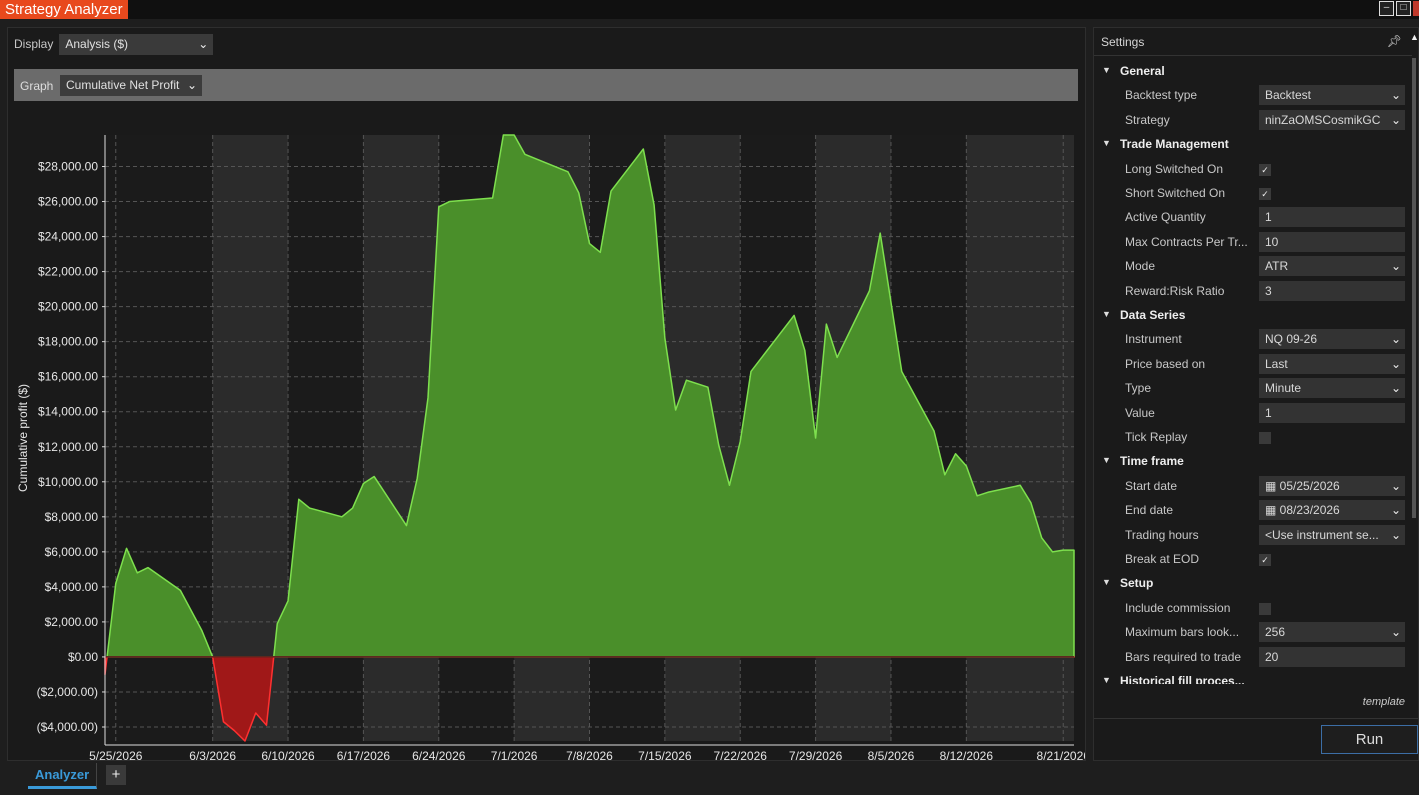 This screenshot has width=1419, height=795. I want to click on add-tab-button: +, so click(116, 775).